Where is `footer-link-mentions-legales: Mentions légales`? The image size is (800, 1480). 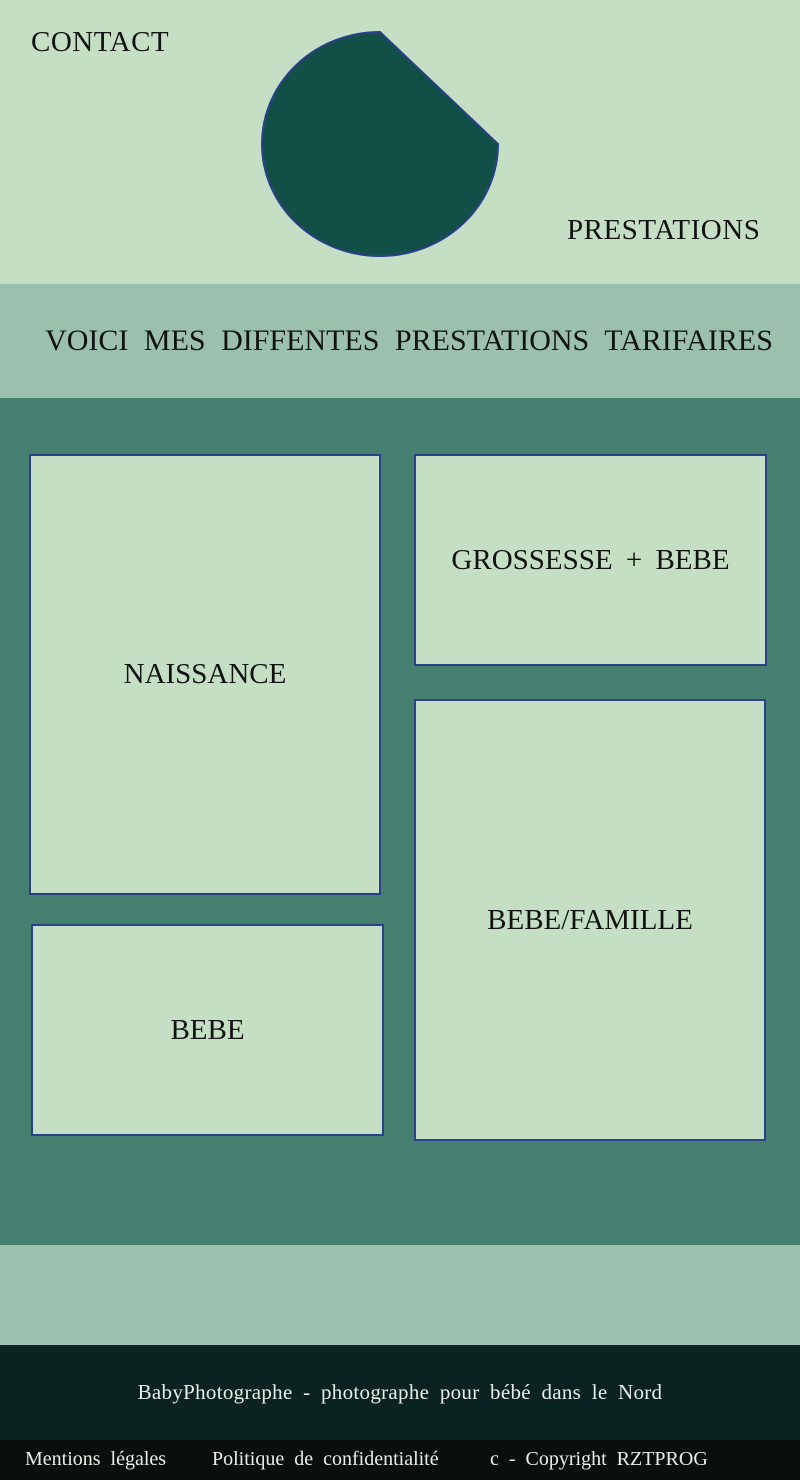 footer-link-mentions-legales: Mentions légales is located at coordinates (95, 1459).